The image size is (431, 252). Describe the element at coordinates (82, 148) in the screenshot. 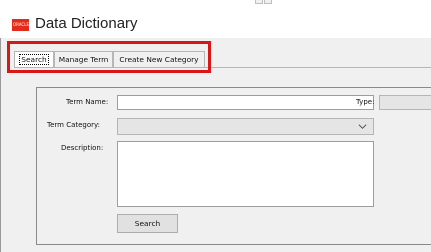

I see `description-label: Description:` at that location.